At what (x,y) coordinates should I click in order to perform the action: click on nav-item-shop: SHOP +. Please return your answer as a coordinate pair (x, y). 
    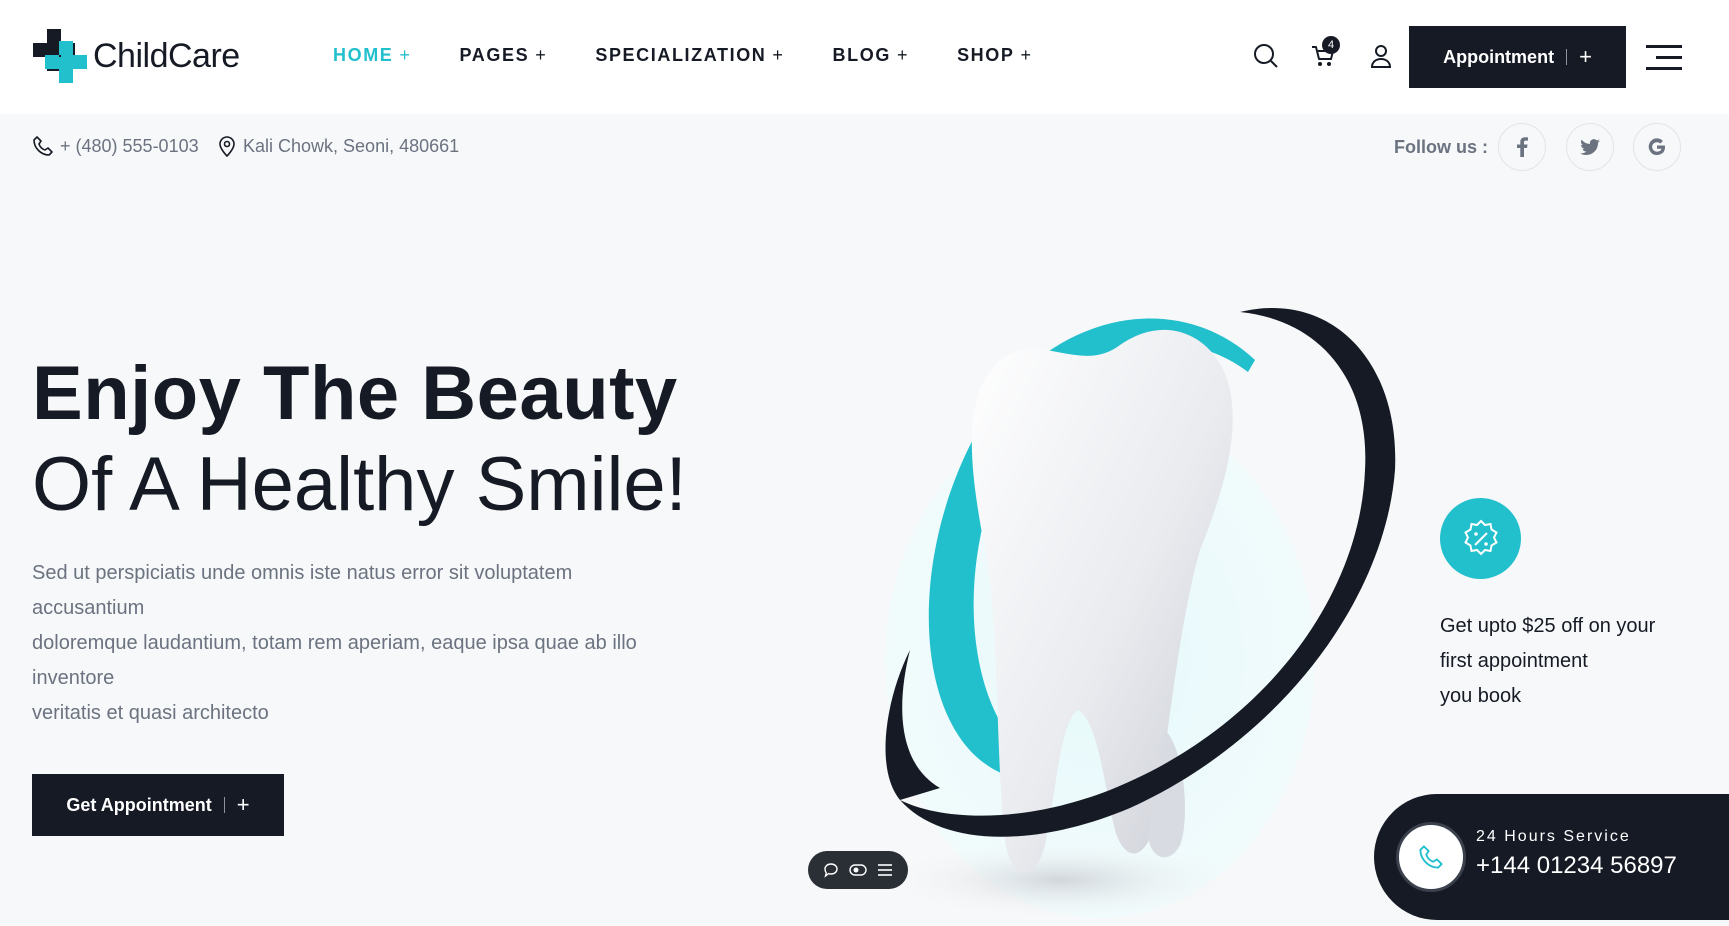
    Looking at the image, I should click on (995, 55).